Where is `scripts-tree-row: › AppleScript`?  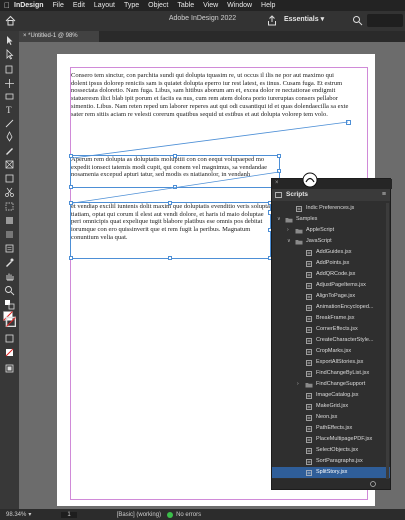
scripts-tree-row: › AppleScript is located at coordinates (331, 230).